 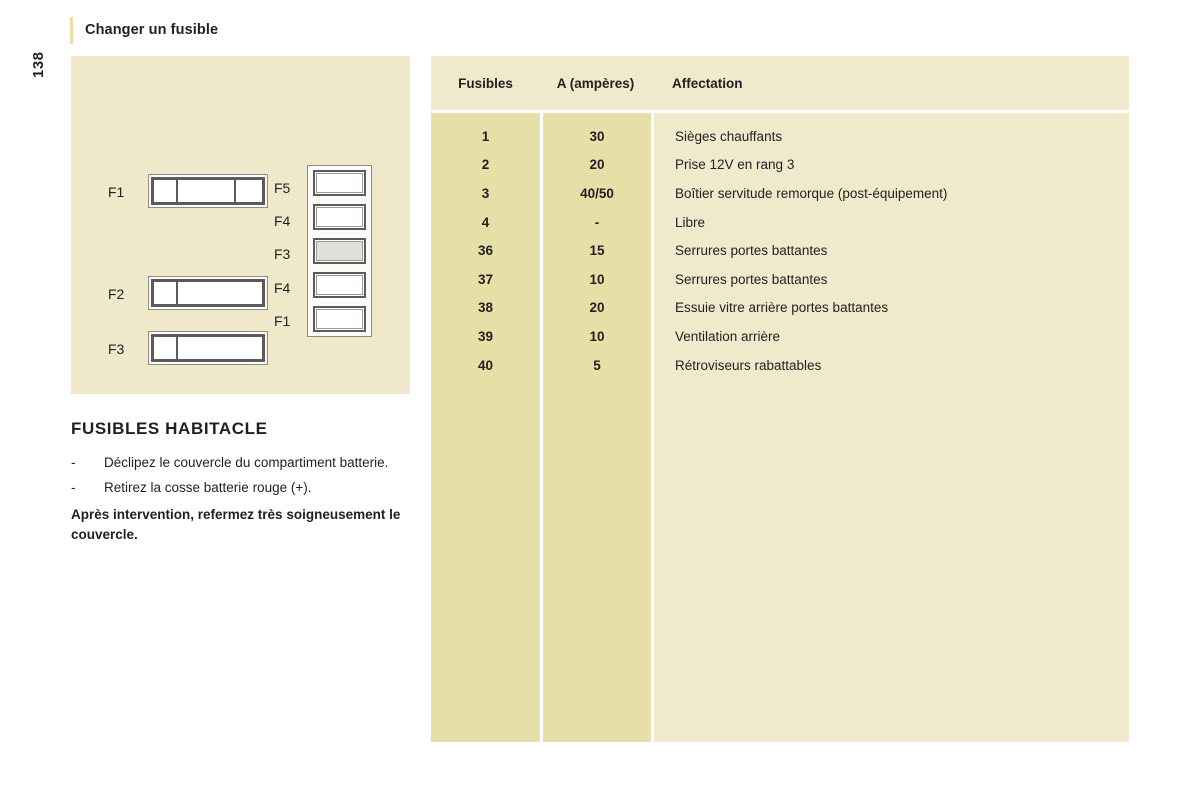 I want to click on column-header-amperes: A (ampères), so click(x=595, y=83).